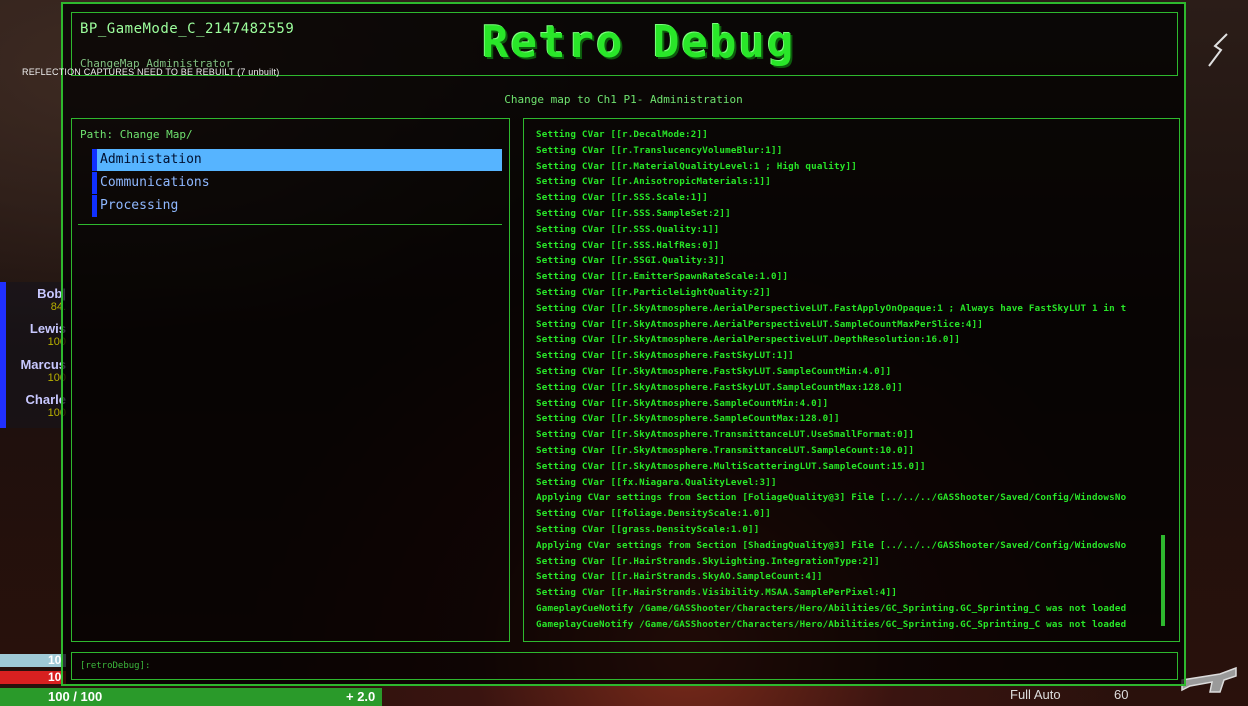  What do you see at coordinates (33, 660) in the screenshot?
I see `shield-bar: 10` at bounding box center [33, 660].